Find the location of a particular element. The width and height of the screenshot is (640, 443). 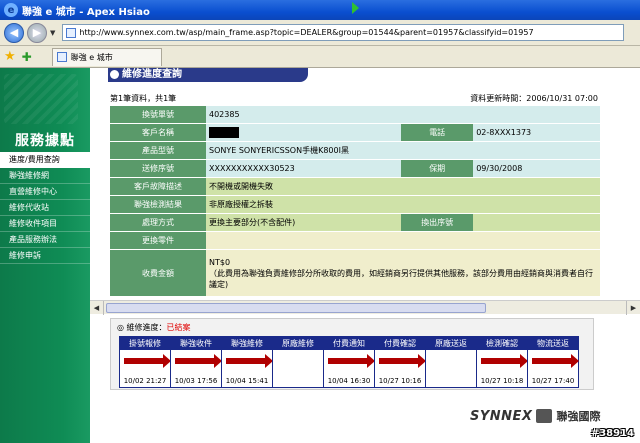

step-label: 掛號報修 is located at coordinates (145, 343).